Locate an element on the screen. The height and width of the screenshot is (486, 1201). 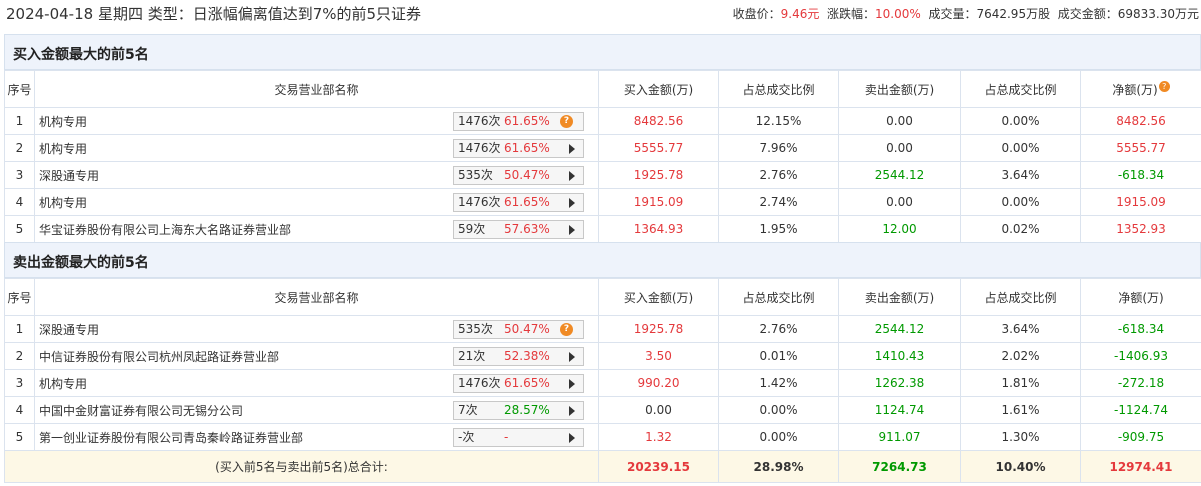
branch-name-link: 中信证券股份有限公司杭州凤起路证券营业部 is located at coordinates (159, 357).